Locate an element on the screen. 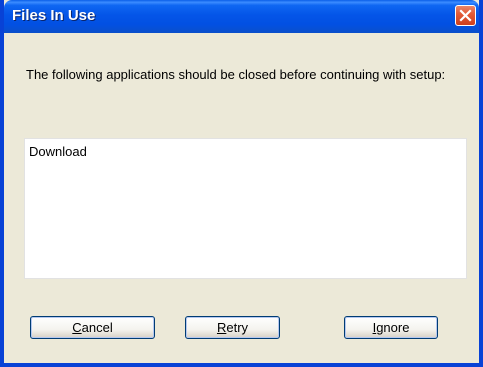 Image resolution: width=483 pixels, height=367 pixels. close-button is located at coordinates (465, 15).